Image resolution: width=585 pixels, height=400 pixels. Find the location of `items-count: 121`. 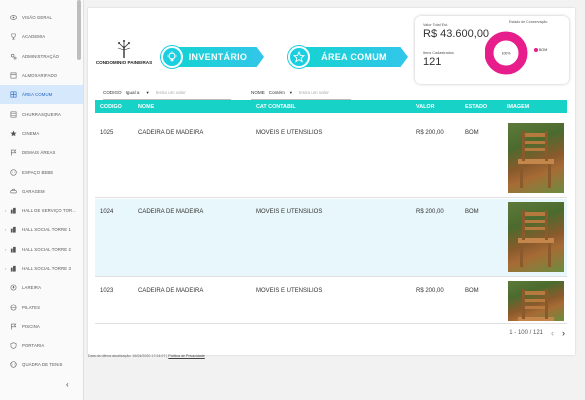

items-count: 121 is located at coordinates (432, 62).